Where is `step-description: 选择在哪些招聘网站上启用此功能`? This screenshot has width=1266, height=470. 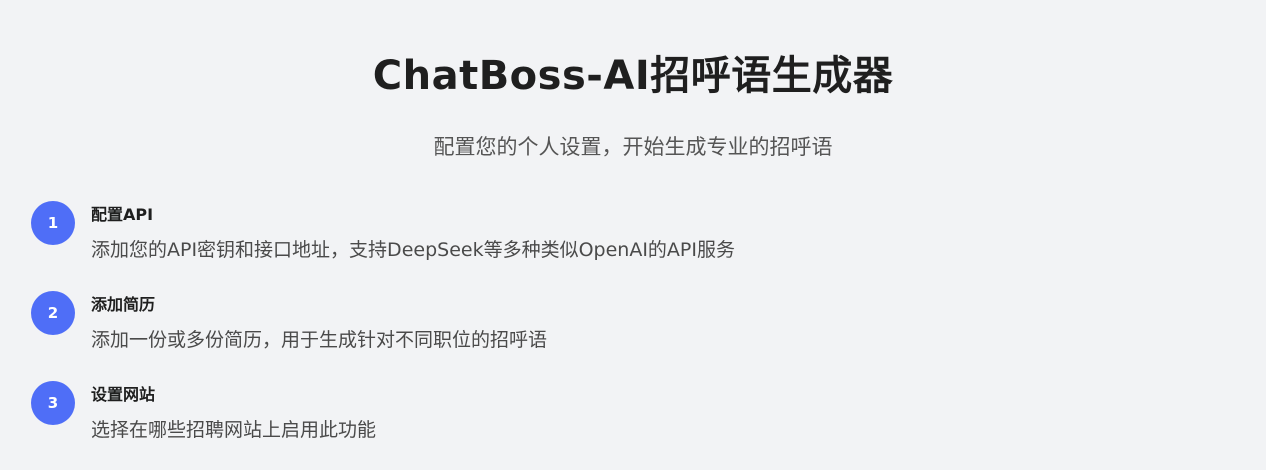 step-description: 选择在哪些招聘网站上启用此功能 is located at coordinates (234, 430).